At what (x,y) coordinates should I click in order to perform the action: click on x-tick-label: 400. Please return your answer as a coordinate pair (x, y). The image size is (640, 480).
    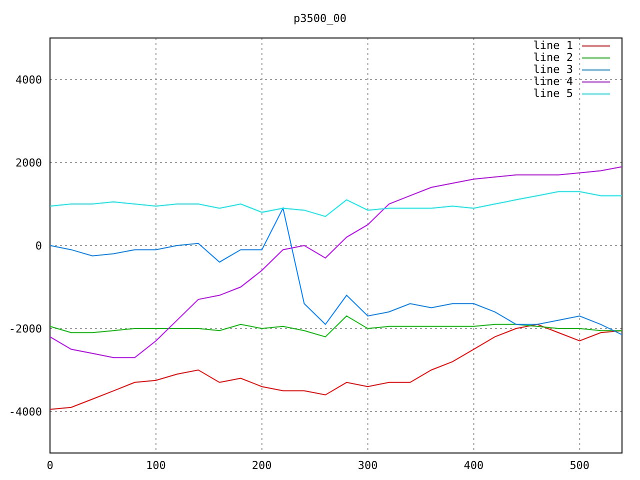
    Looking at the image, I should click on (474, 465).